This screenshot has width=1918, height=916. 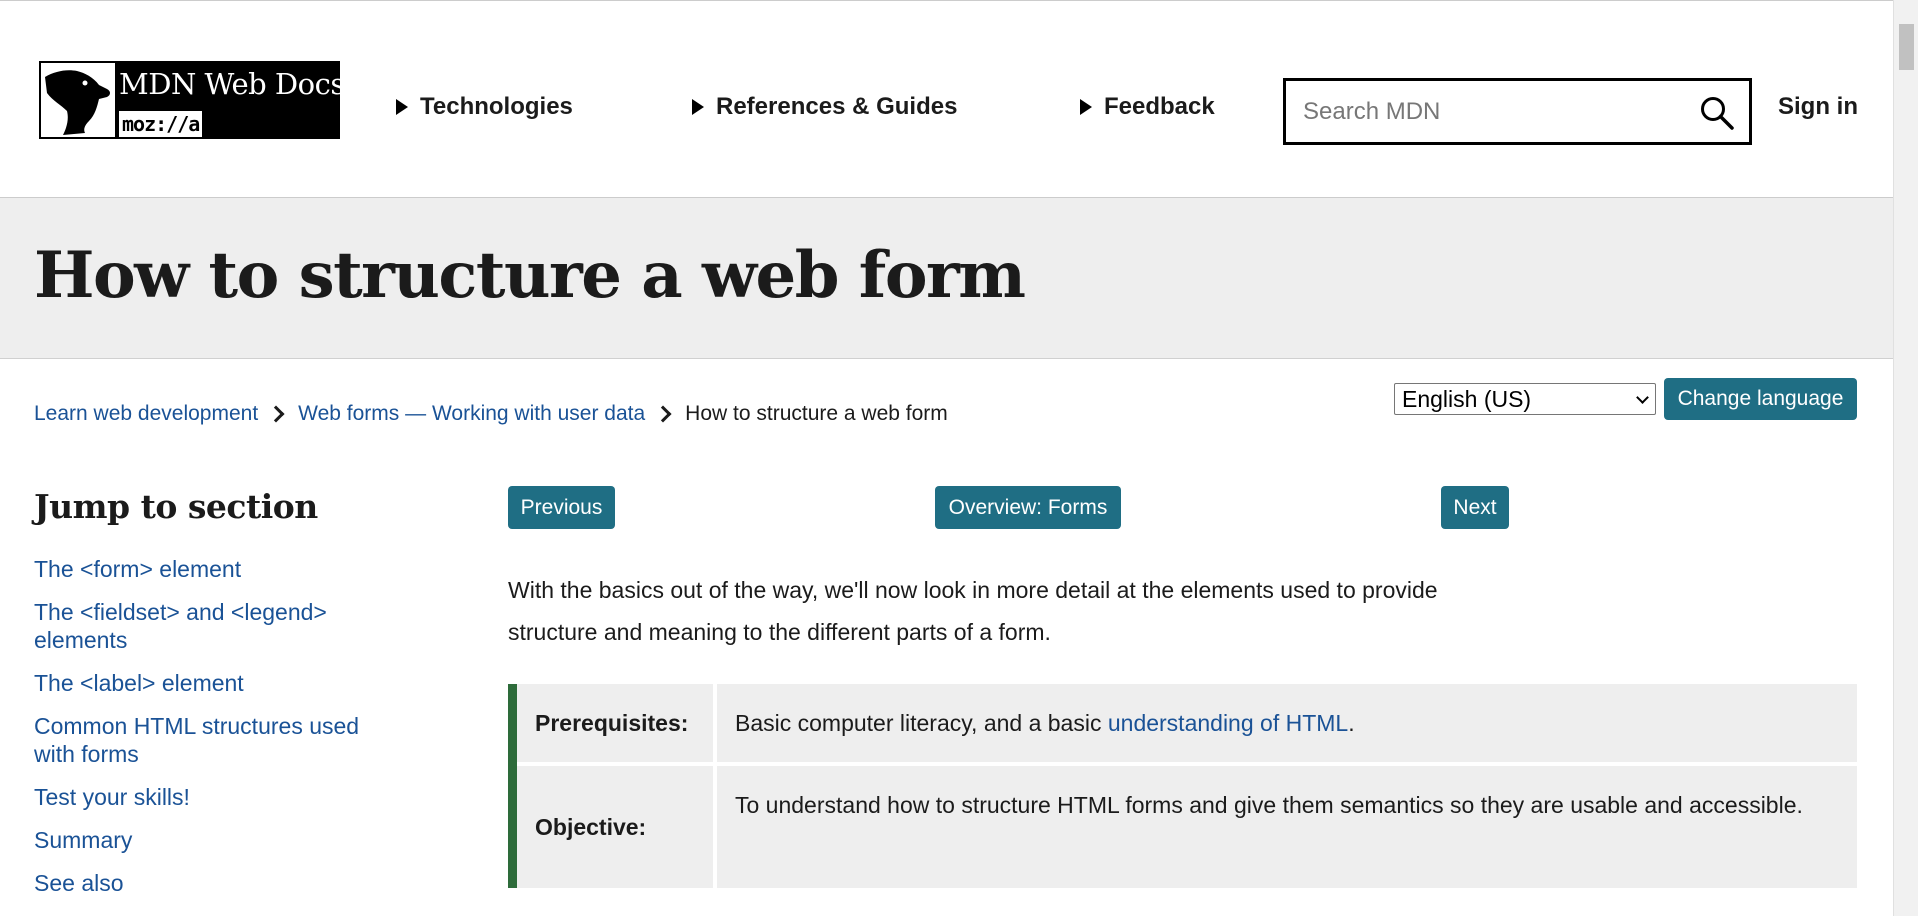 What do you see at coordinates (921, 723) in the screenshot?
I see `prerequisites-text: Basic computer literacy, and a basic` at bounding box center [921, 723].